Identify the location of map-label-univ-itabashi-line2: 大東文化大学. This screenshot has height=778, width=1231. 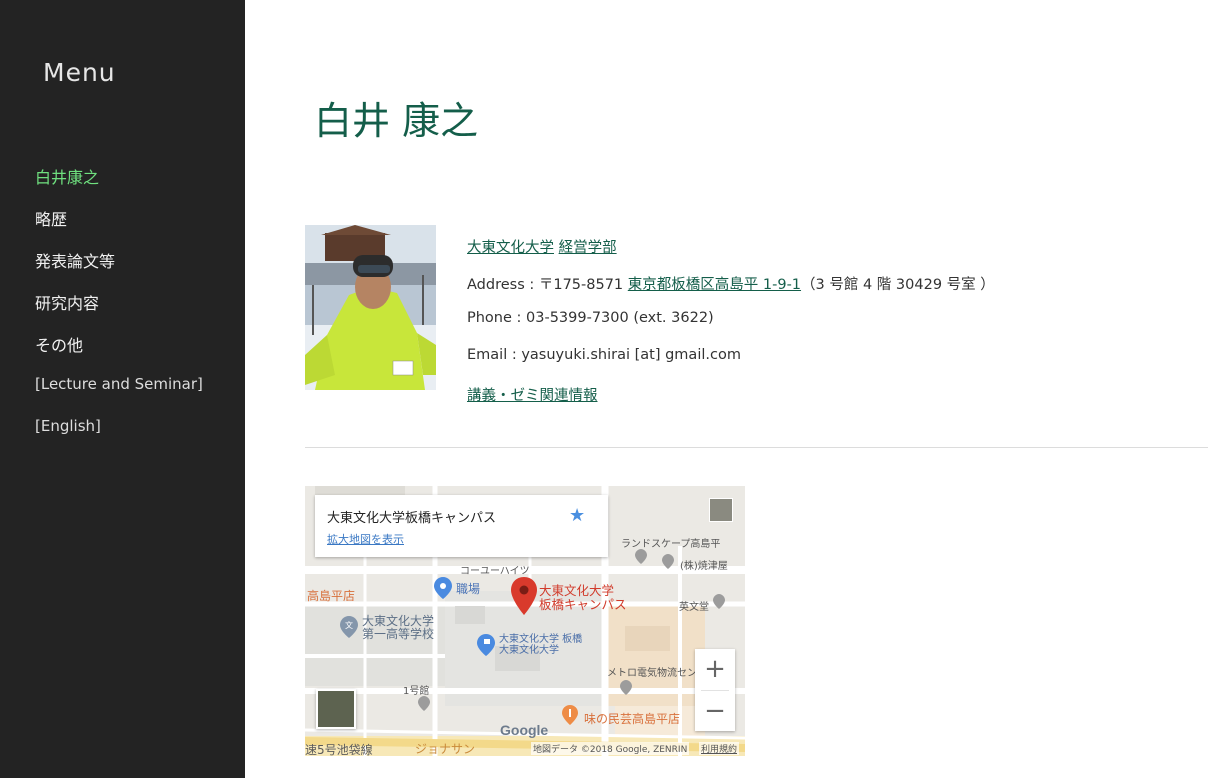
(529, 650).